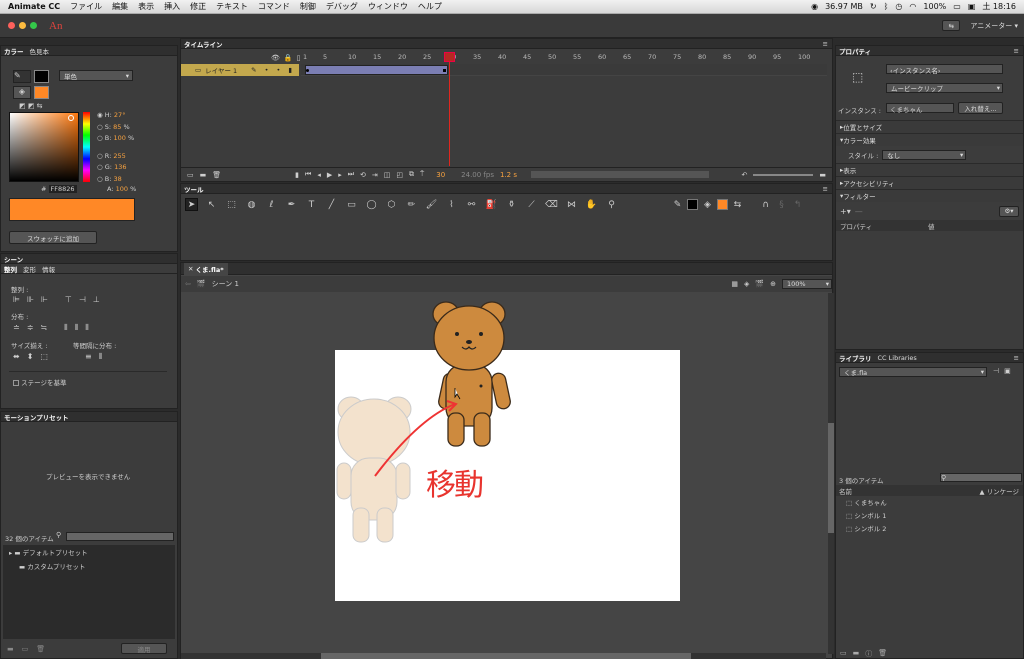 This screenshot has width=1024, height=659. What do you see at coordinates (882, 654) in the screenshot?
I see `delete-icon: 🗑` at bounding box center [882, 654].